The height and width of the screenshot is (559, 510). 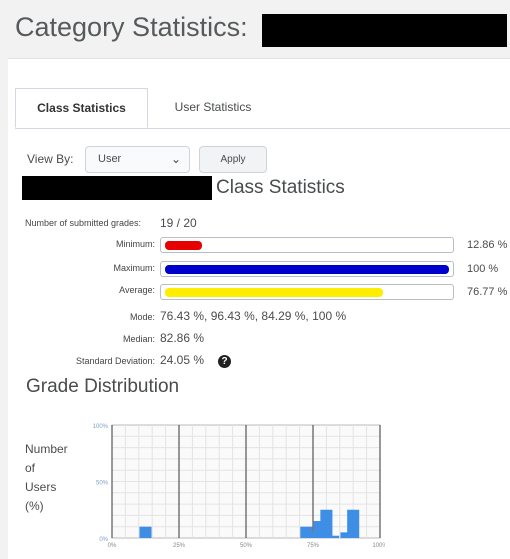 I want to click on tab-user-statistics: User Statistics, so click(x=213, y=108).